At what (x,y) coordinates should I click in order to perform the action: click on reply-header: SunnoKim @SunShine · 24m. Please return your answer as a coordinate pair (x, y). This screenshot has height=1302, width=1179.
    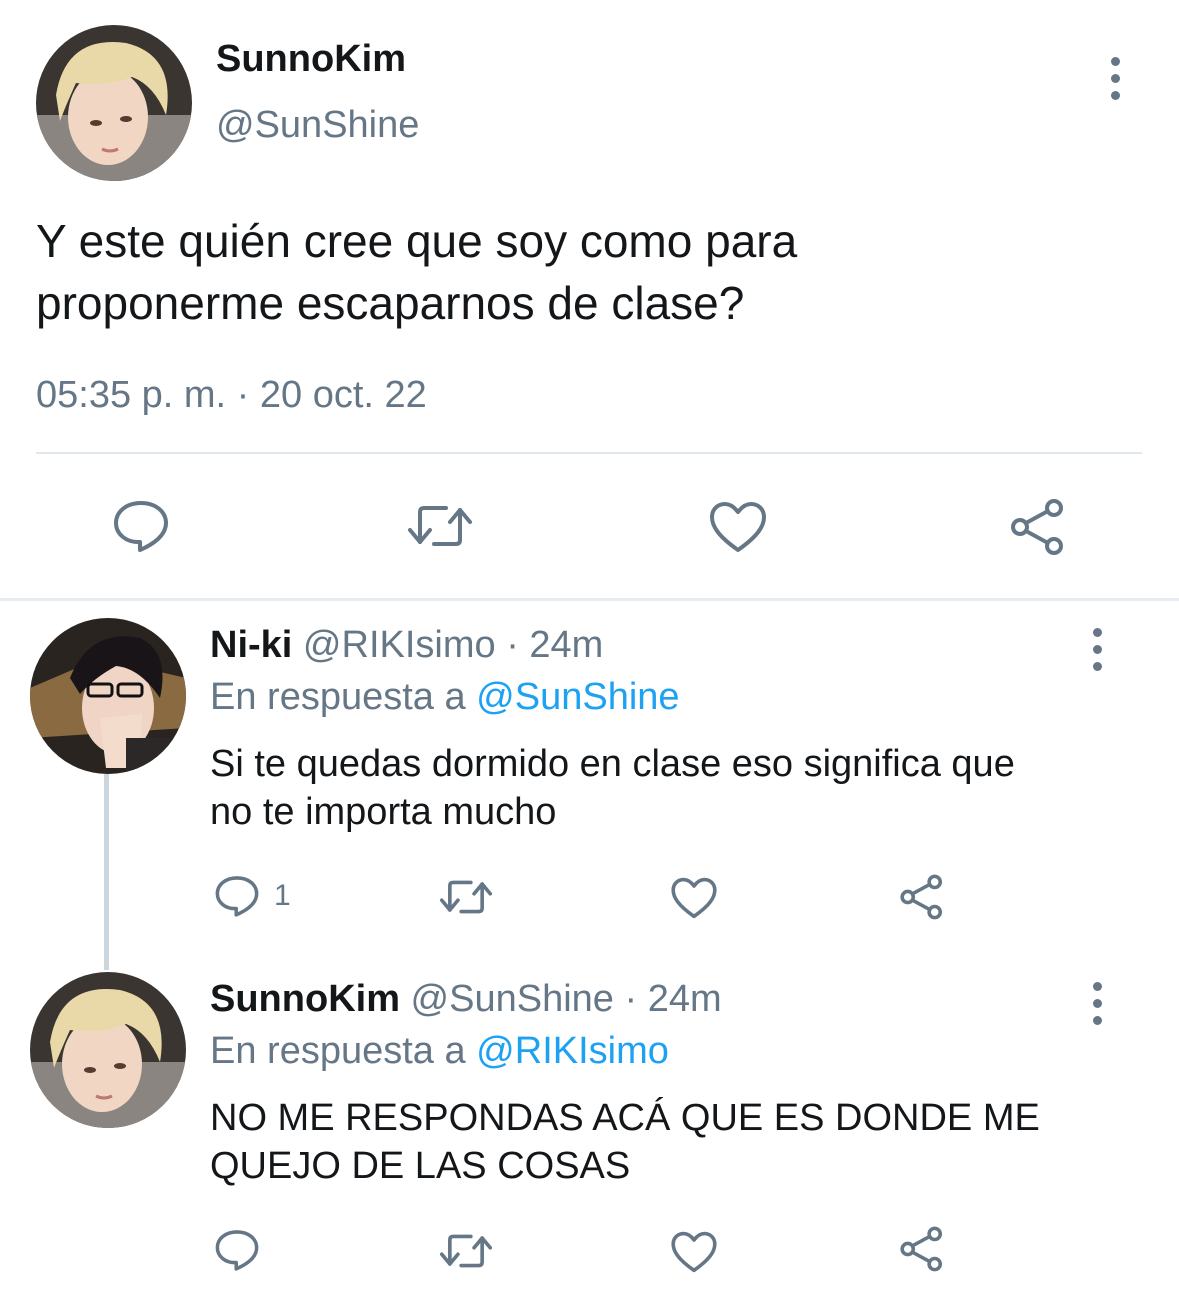
    Looking at the image, I should click on (466, 999).